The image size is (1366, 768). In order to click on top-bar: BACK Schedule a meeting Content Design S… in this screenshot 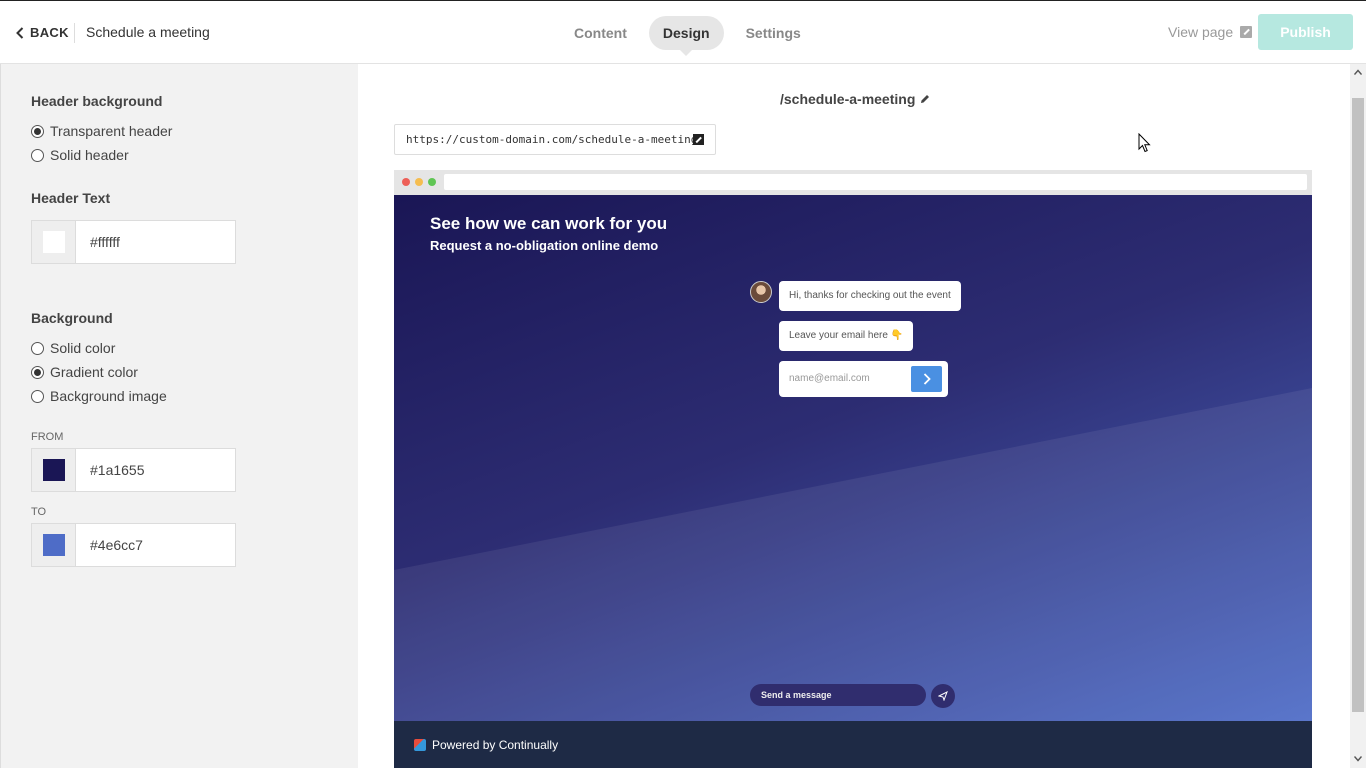, I will do `click(683, 32)`.